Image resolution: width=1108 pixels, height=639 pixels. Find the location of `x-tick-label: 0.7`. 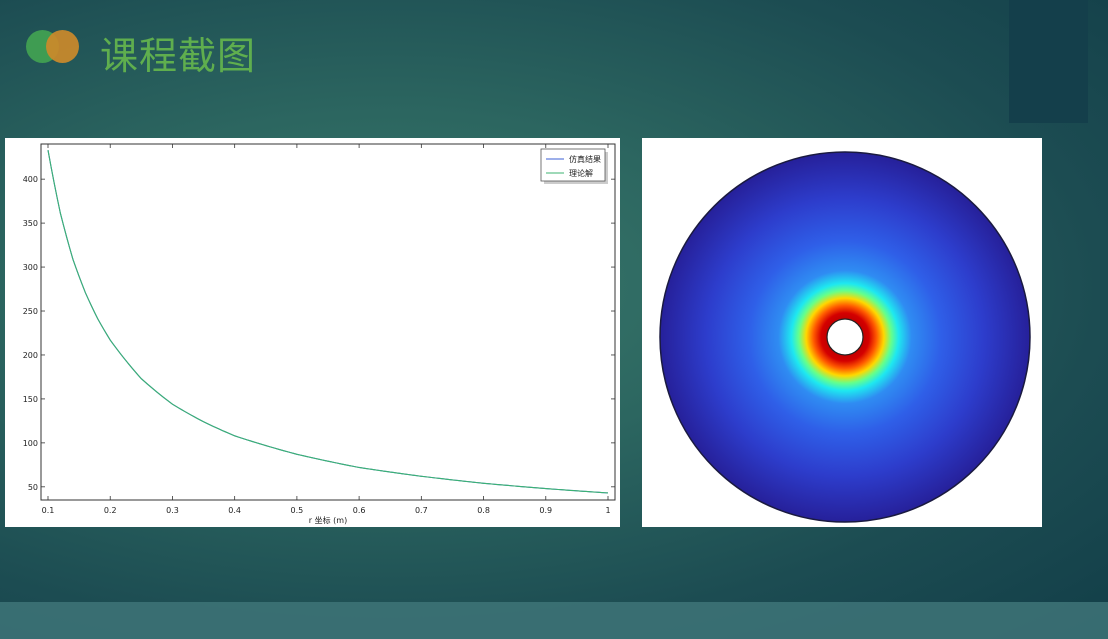

x-tick-label: 0.7 is located at coordinates (421, 510).